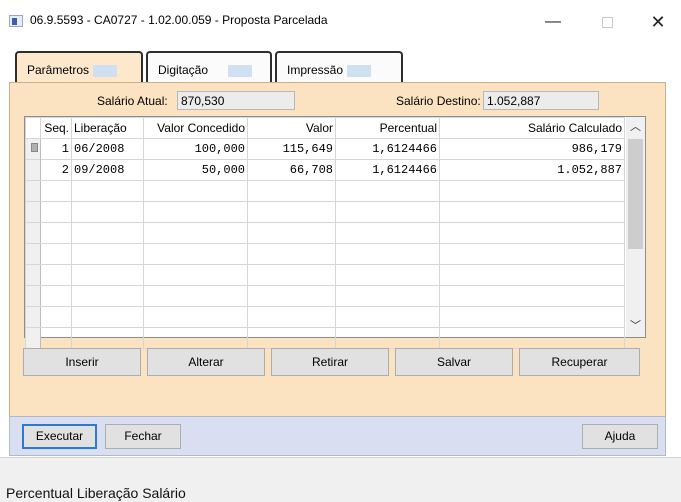 Image resolution: width=681 pixels, height=502 pixels. What do you see at coordinates (107, 128) in the screenshot?
I see `col-header-liberacao: Liberação` at bounding box center [107, 128].